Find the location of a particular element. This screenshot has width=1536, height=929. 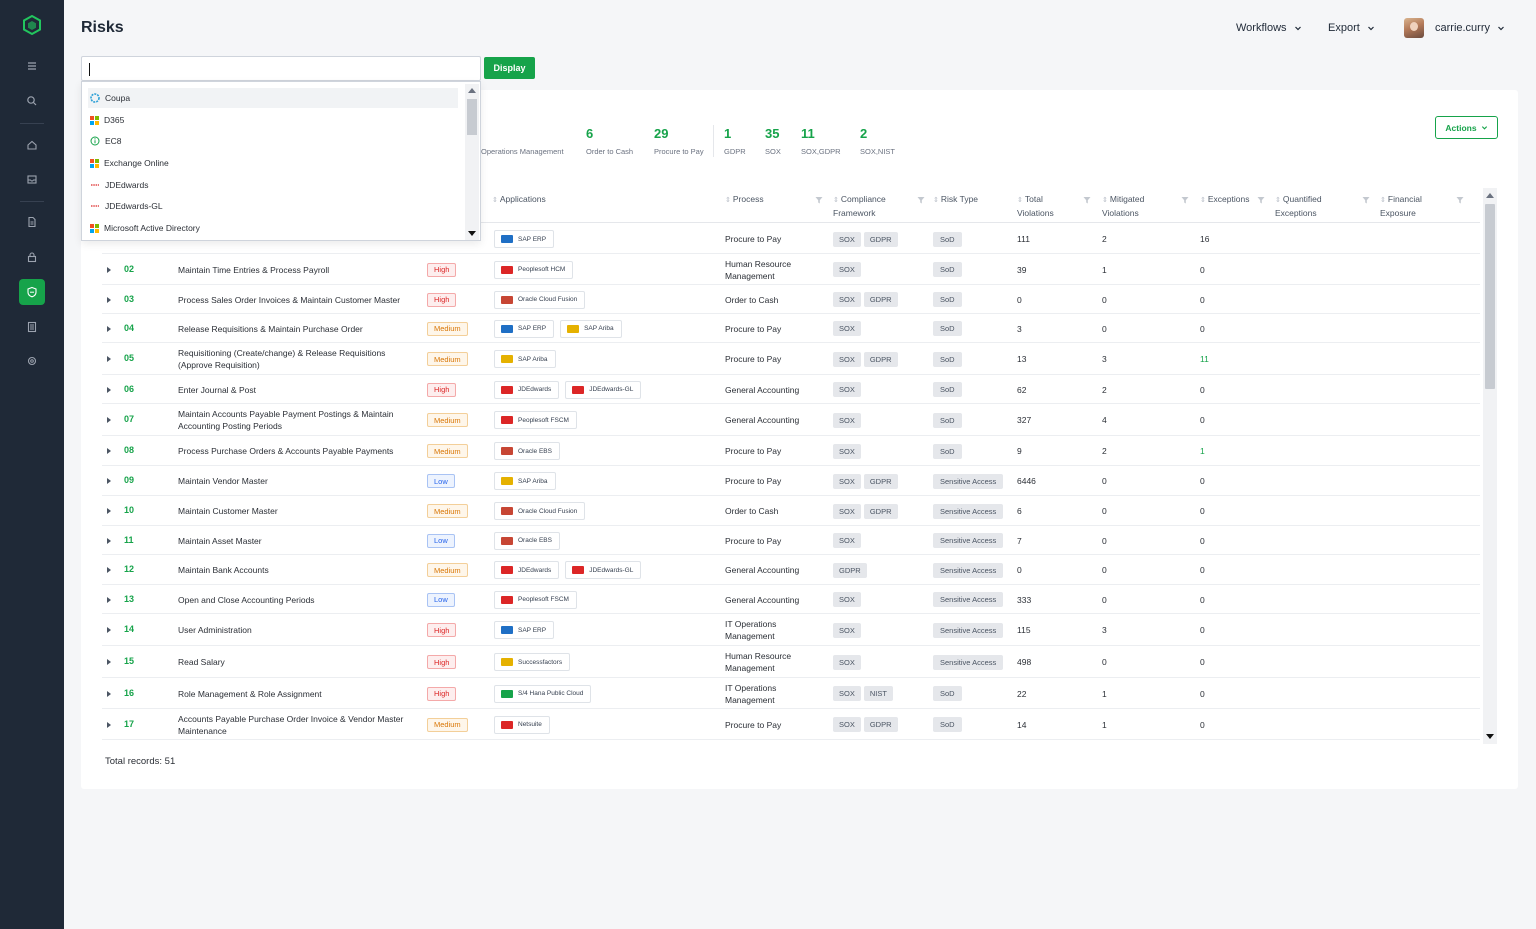

column-header-mitigated-violations: ⇕ Mitigated Violations is located at coordinates (1132, 206).